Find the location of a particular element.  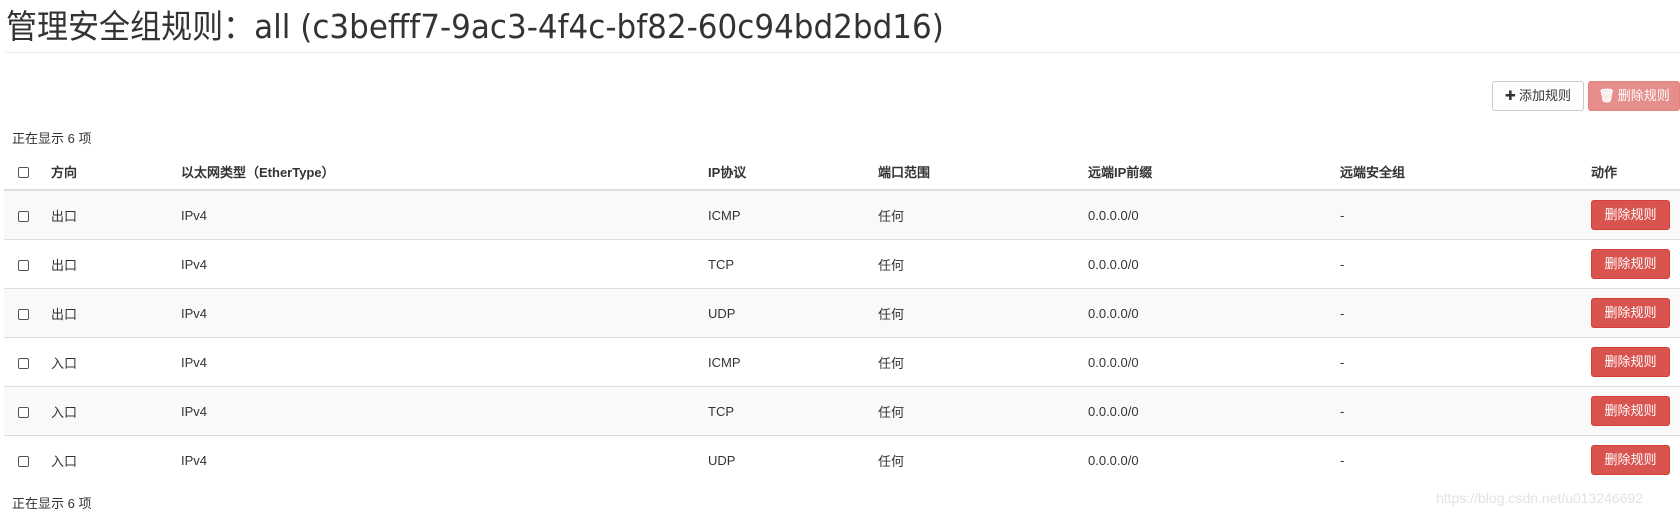

item-count-bottom: 正在显示 6 项 is located at coordinates (52, 503).